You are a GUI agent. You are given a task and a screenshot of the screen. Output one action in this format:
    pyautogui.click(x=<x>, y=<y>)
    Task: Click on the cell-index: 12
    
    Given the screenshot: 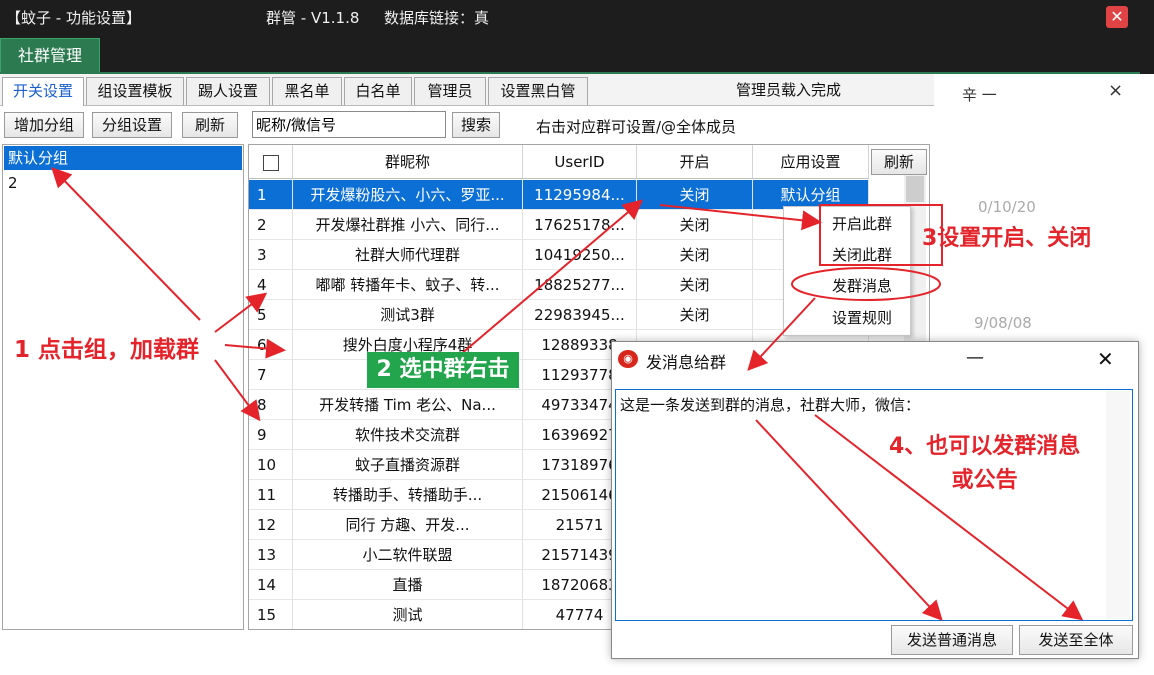 What is the action you would take?
    pyautogui.click(x=271, y=525)
    